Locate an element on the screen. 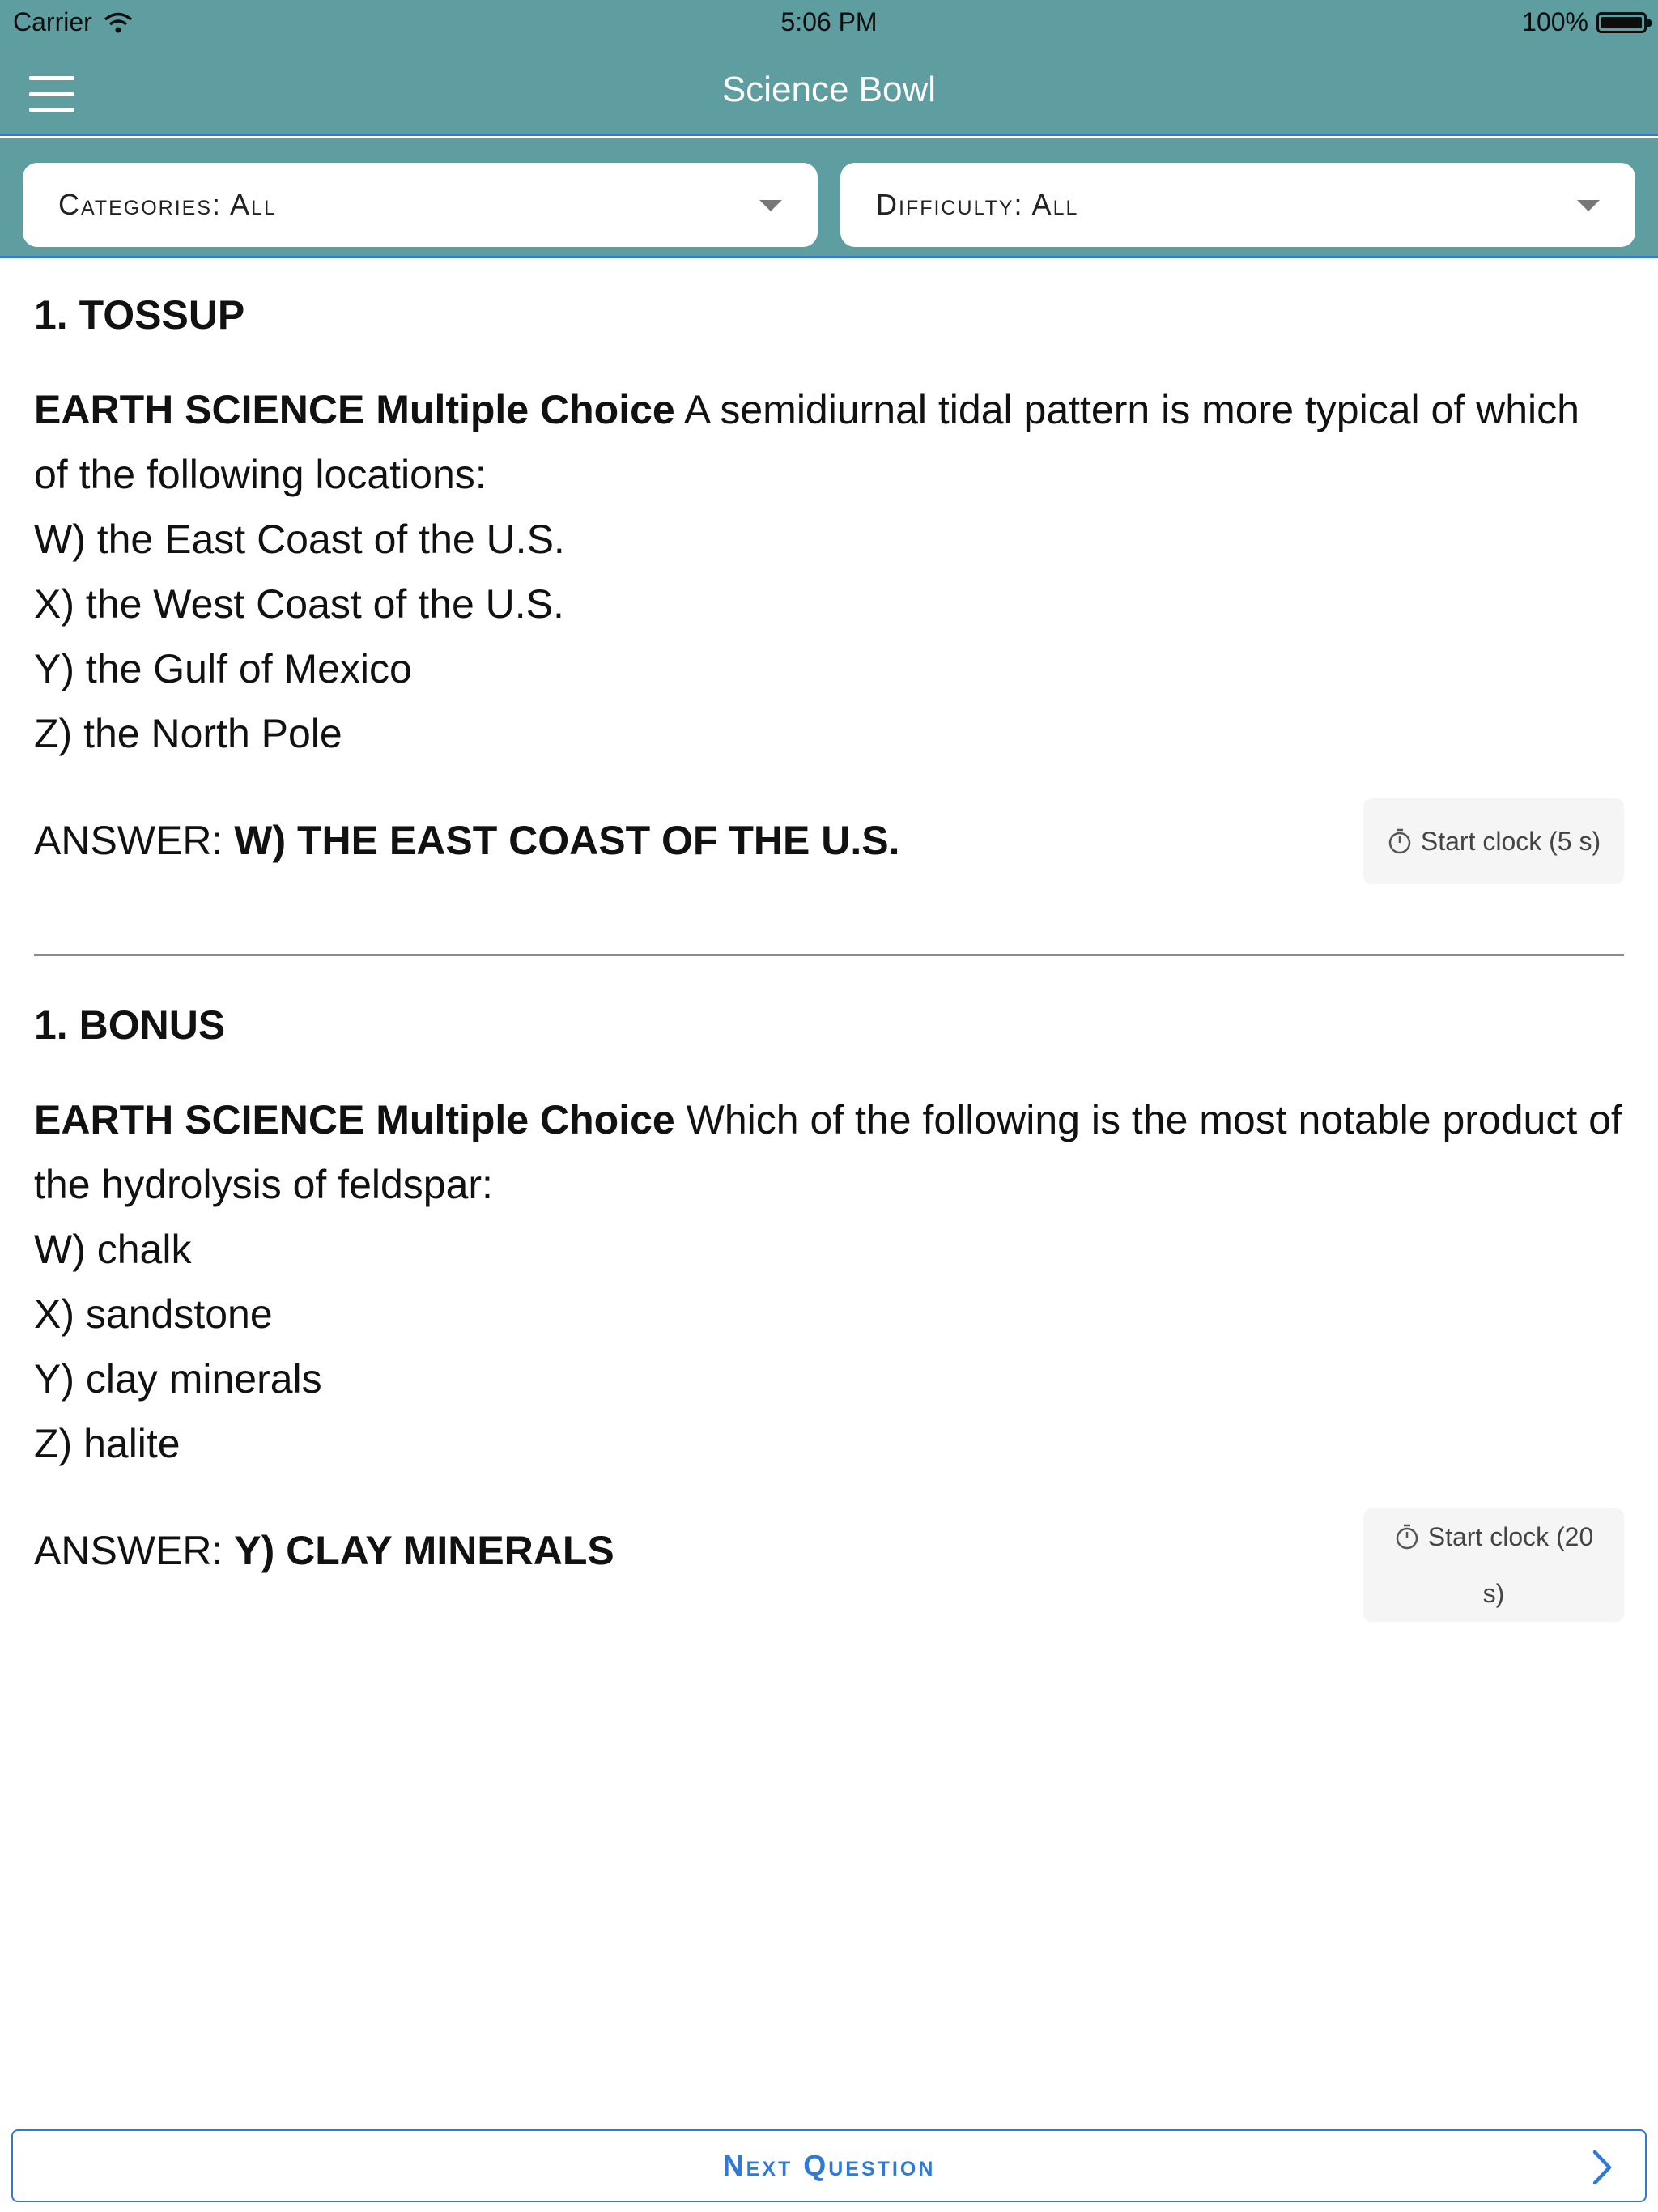  bonus-choice-x: X) sandstone is located at coordinates (153, 1314).